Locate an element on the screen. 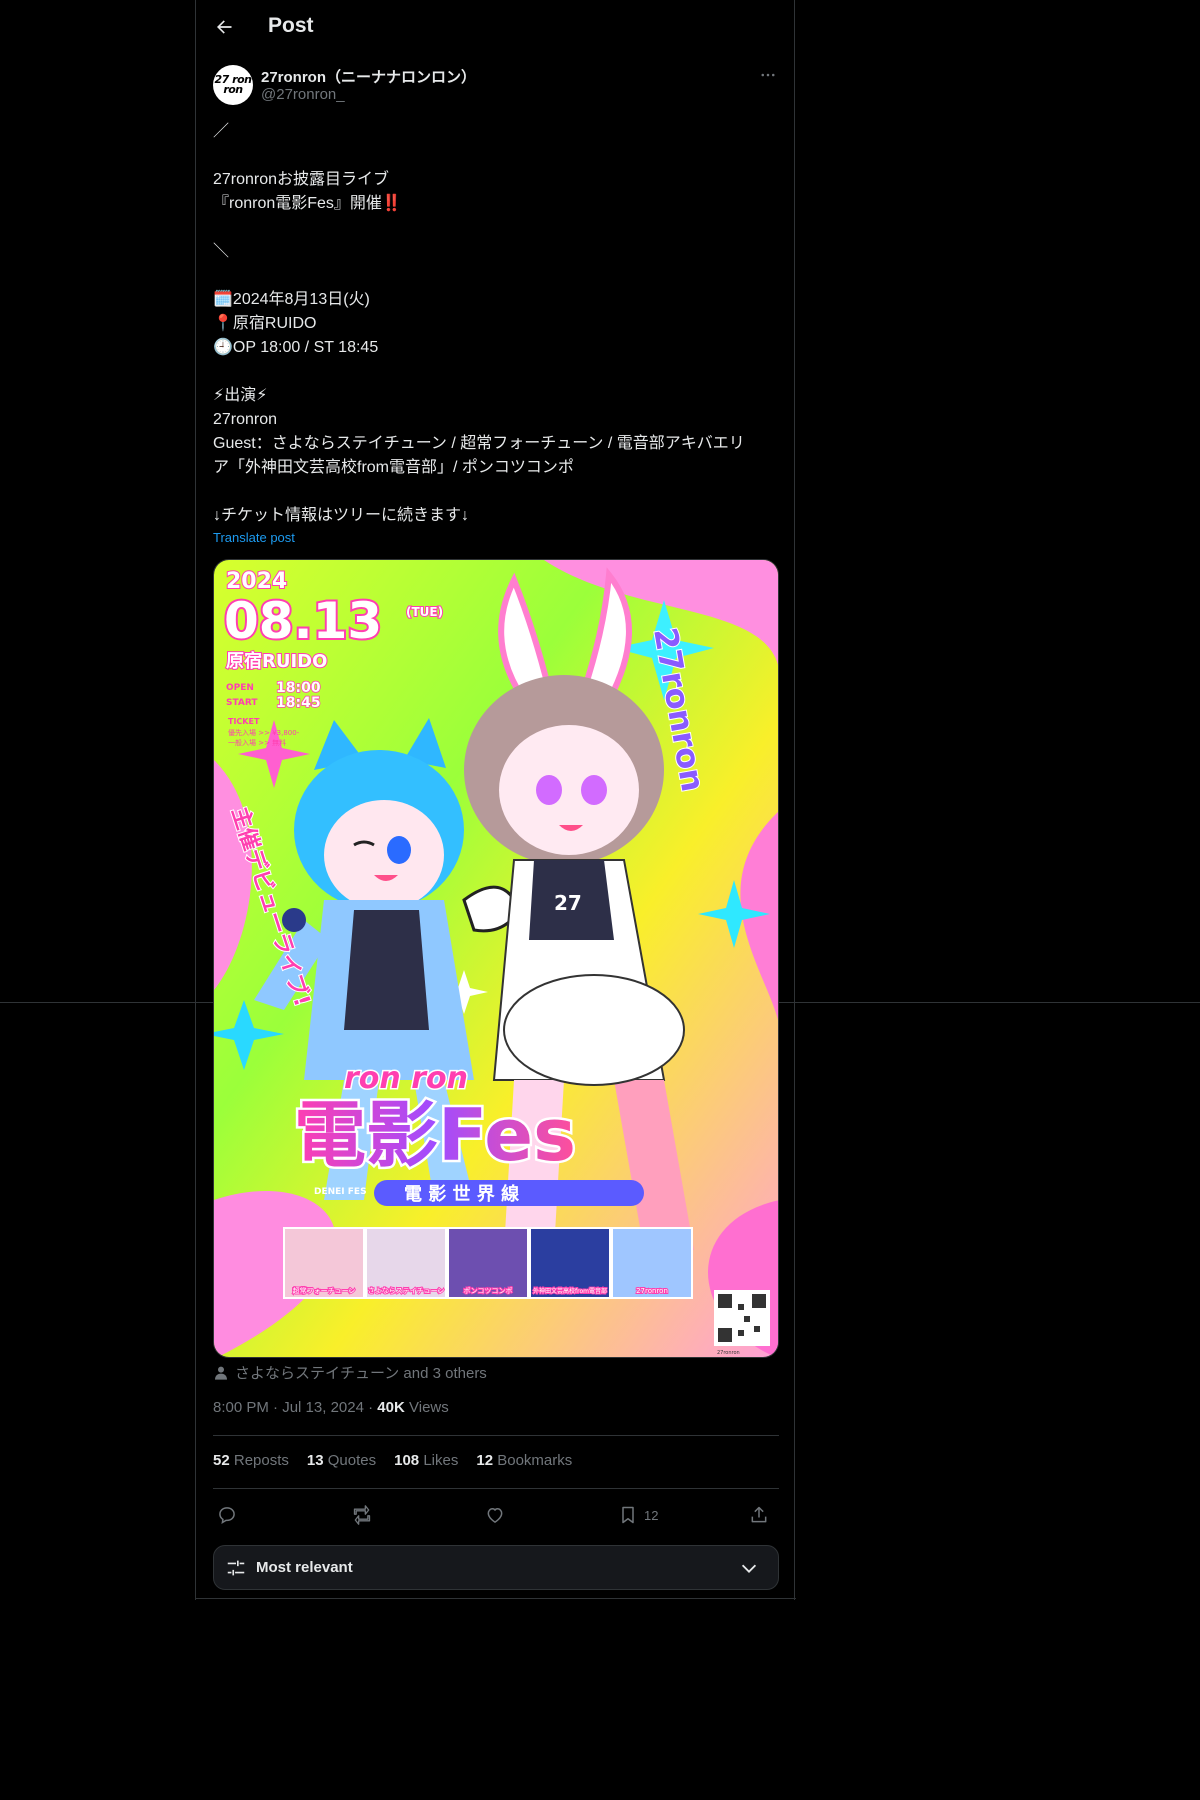  arrow-left-icon is located at coordinates (224, 27).